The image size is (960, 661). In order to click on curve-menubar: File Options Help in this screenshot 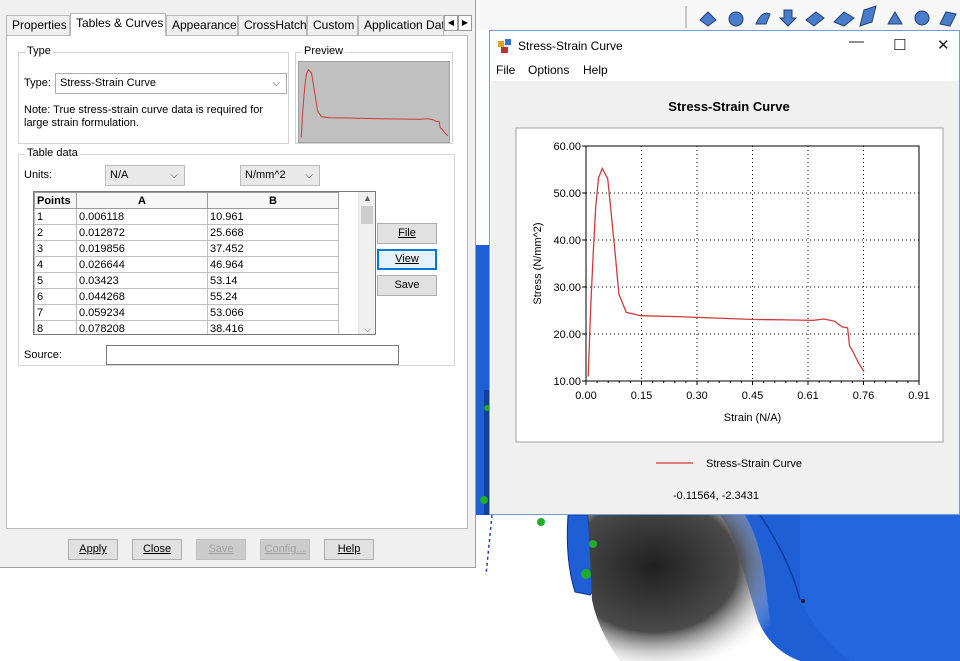, I will do `click(724, 71)`.